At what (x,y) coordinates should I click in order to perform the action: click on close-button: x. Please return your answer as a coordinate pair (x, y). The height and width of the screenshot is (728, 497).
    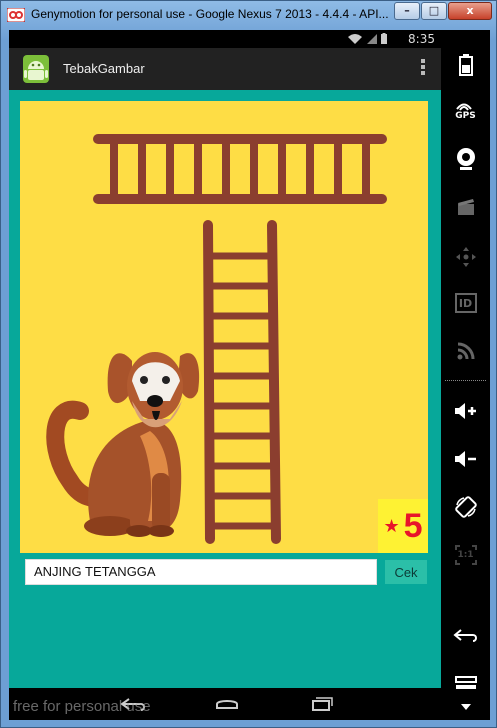
    Looking at the image, I should click on (470, 11).